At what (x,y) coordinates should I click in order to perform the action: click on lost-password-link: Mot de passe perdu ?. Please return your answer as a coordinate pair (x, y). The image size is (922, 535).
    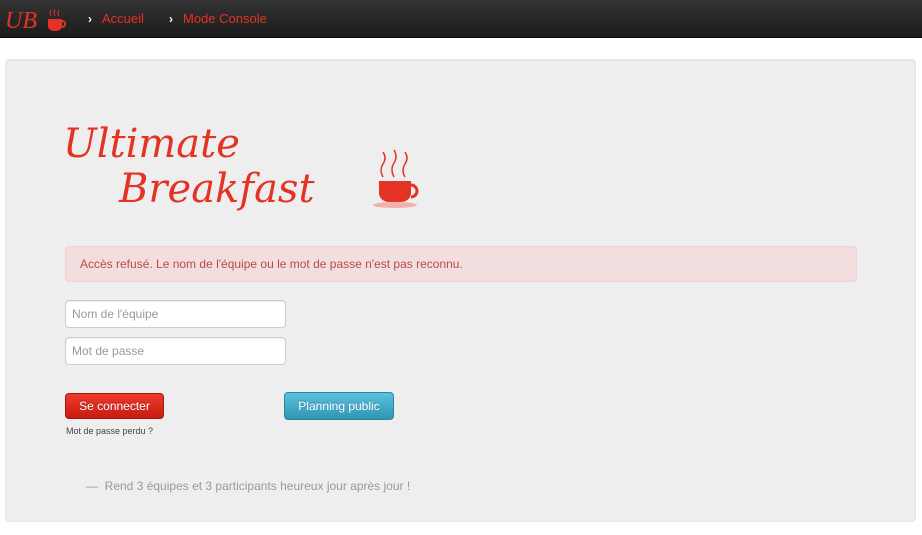
    Looking at the image, I should click on (109, 431).